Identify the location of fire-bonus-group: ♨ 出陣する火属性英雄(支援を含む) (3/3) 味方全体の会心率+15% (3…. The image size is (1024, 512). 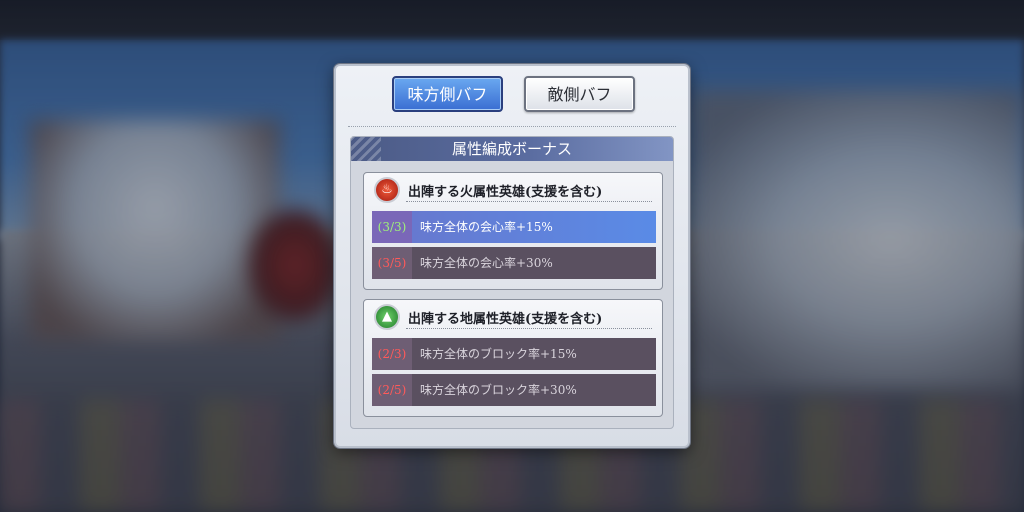
(513, 231).